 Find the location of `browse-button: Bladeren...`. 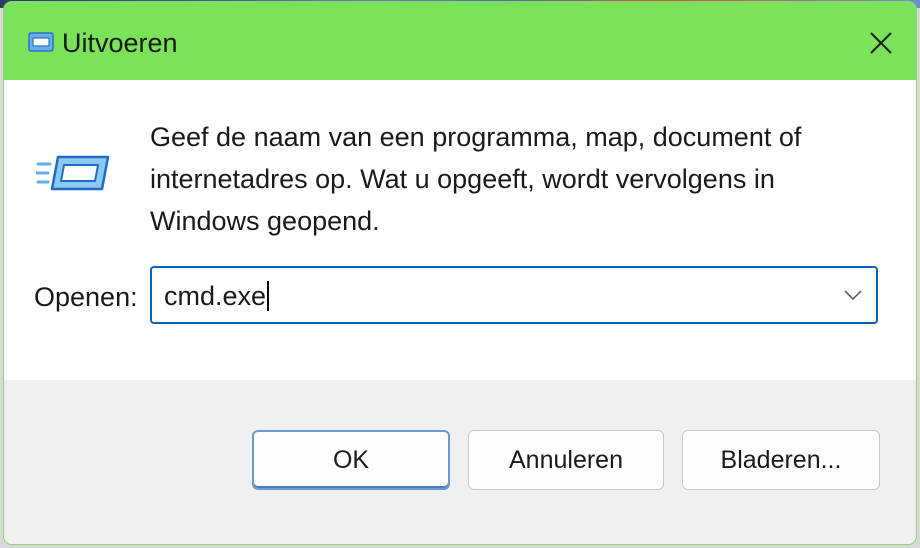

browse-button: Bladeren... is located at coordinates (781, 460).